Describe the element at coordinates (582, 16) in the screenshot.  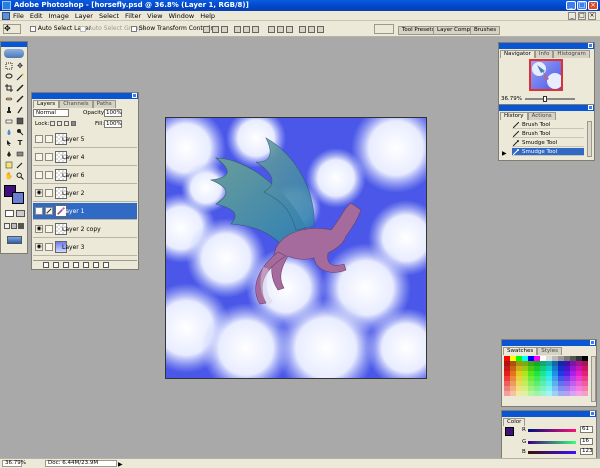
I see `doc-restore-button: □` at that location.